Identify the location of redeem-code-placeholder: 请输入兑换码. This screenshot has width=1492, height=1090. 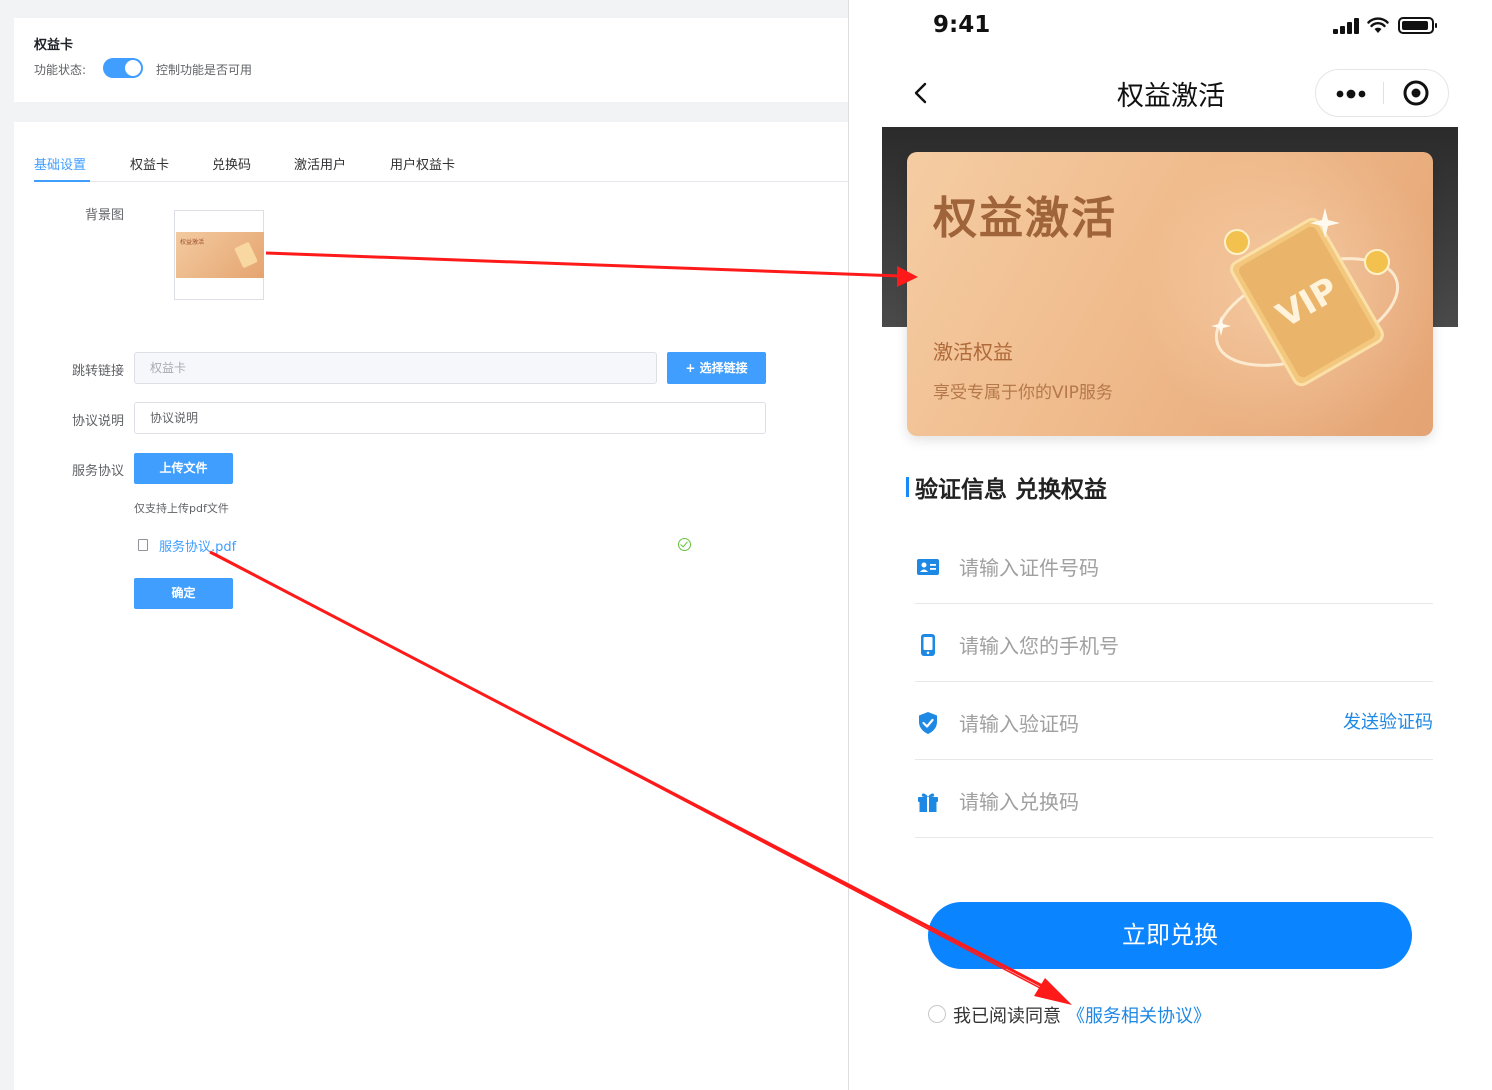
(1019, 802).